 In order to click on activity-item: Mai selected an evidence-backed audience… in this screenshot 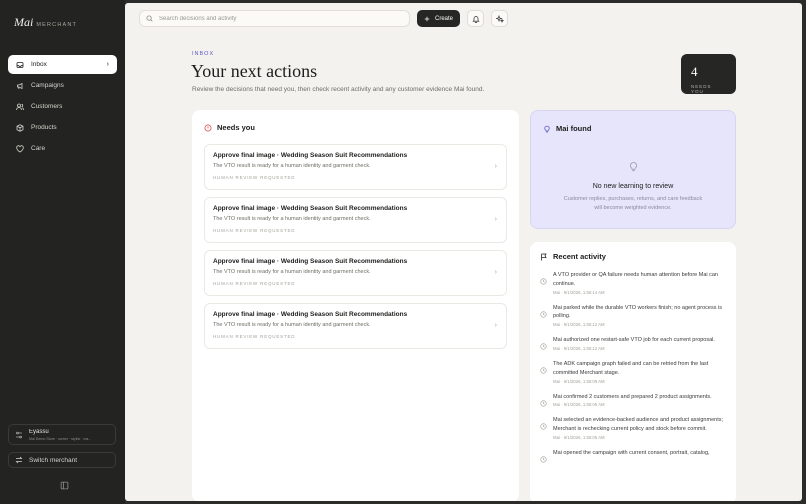, I will do `click(633, 428)`.